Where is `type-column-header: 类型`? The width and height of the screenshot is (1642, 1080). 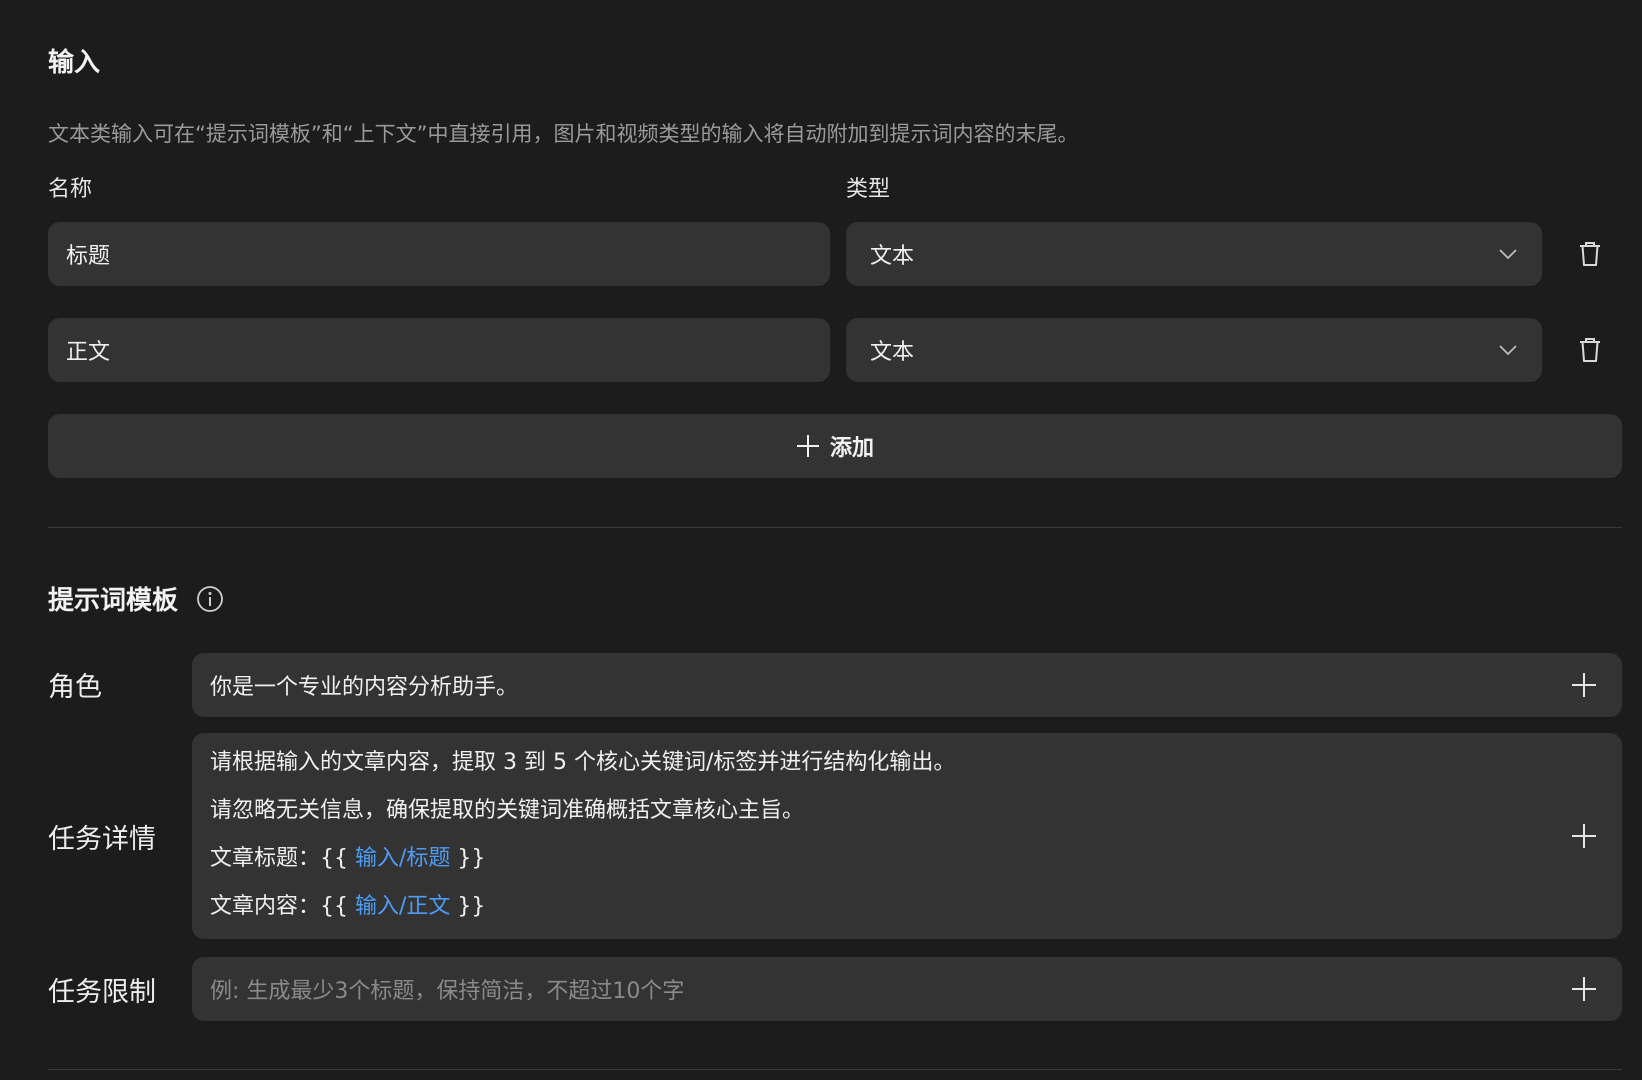 type-column-header: 类型 is located at coordinates (868, 189).